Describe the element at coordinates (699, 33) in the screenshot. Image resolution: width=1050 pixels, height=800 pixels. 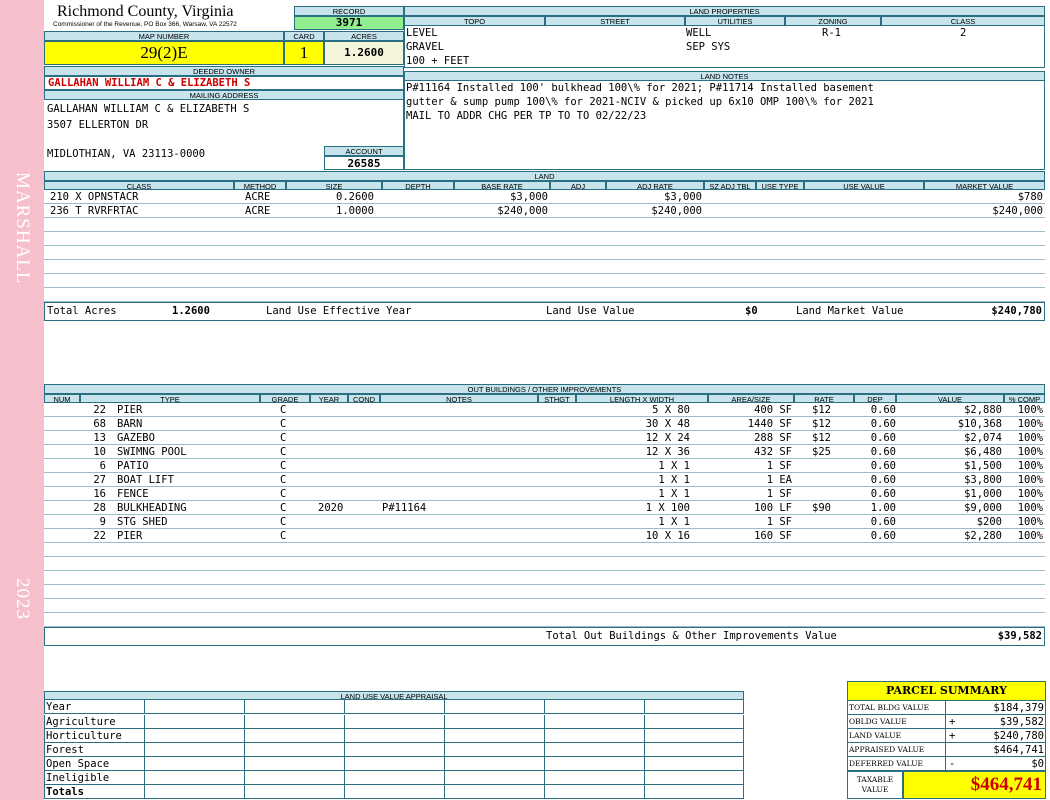
I see `utility-1: WELL` at that location.